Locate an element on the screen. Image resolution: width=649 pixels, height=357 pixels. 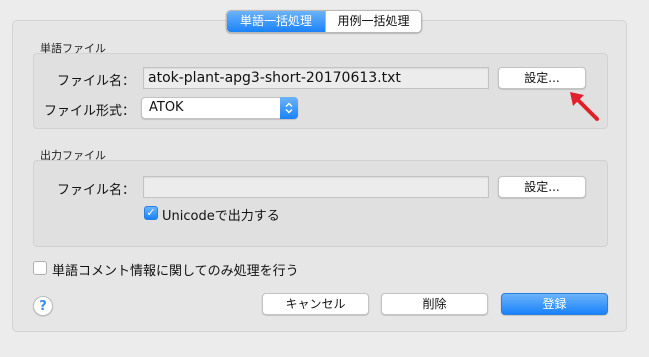
file-format-label: ファイル形式： is located at coordinates (89, 111).